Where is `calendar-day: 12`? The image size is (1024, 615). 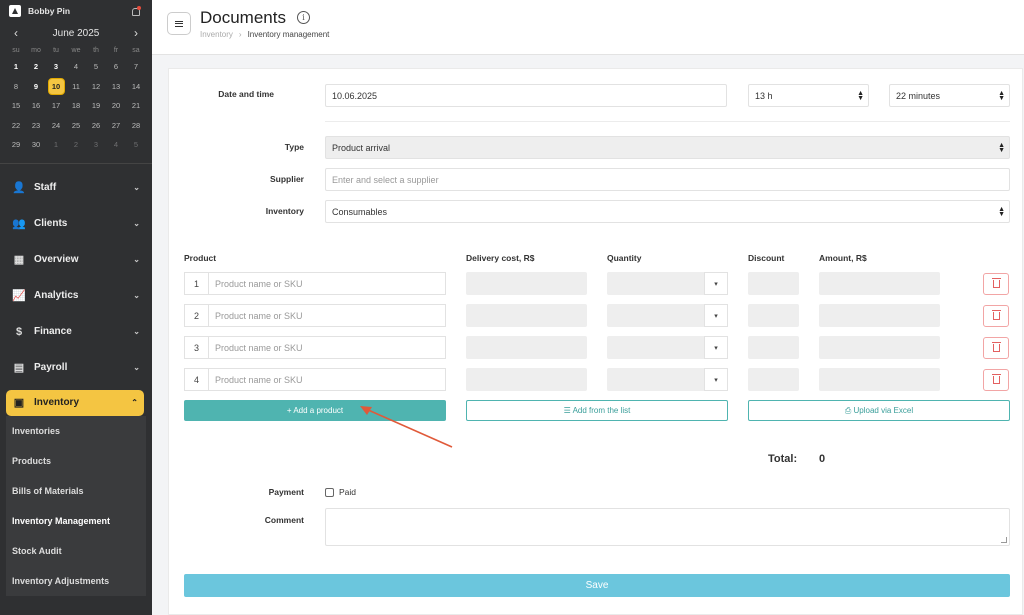 calendar-day: 12 is located at coordinates (96, 87).